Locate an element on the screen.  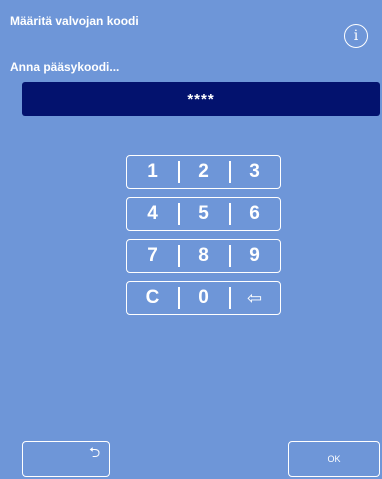
key-0: 0 is located at coordinates (203, 298).